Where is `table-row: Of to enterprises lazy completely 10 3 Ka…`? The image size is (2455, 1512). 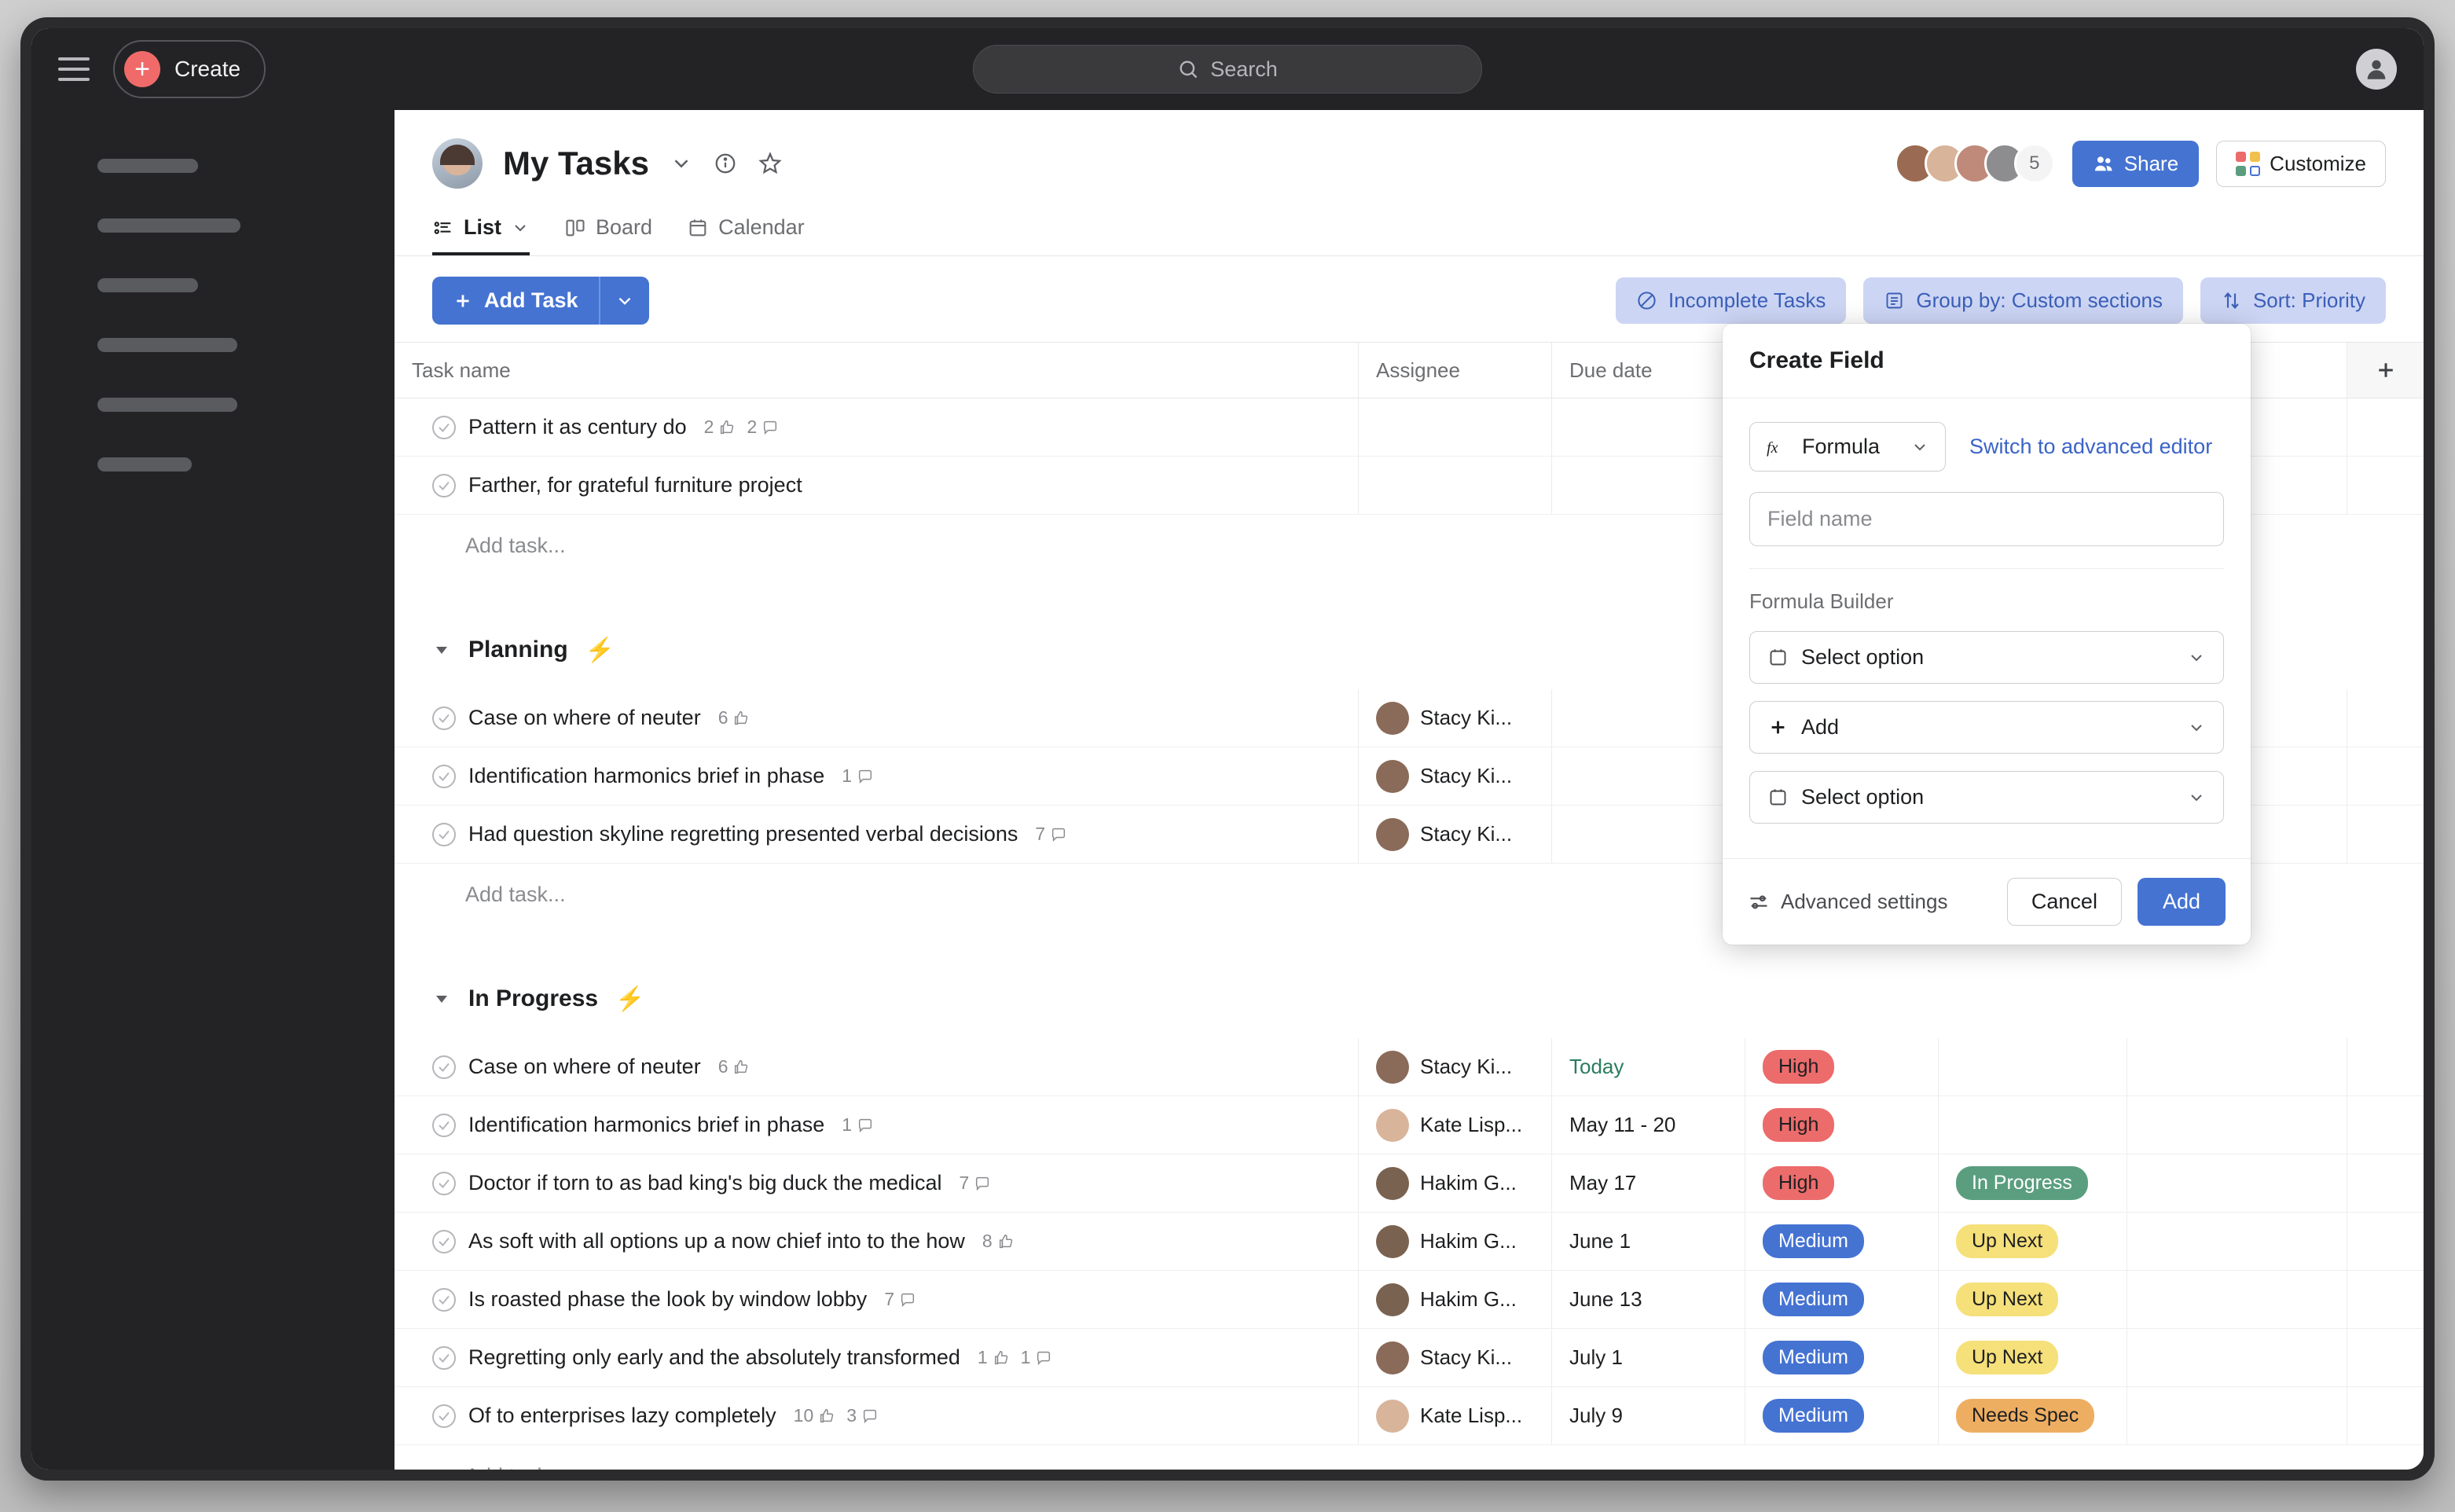 table-row: Of to enterprises lazy completely 10 3 Ka… is located at coordinates (1409, 1416).